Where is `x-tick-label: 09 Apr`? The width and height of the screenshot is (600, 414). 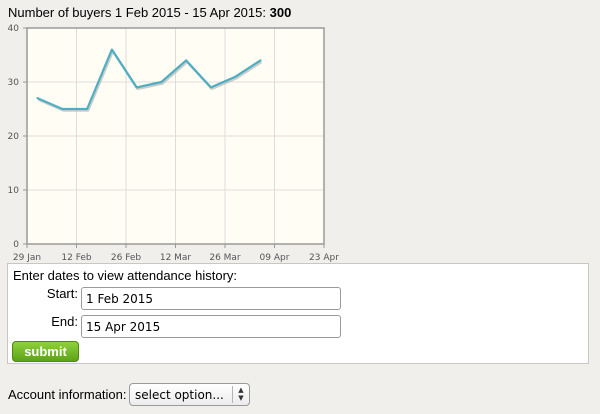 x-tick-label: 09 Apr is located at coordinates (275, 258).